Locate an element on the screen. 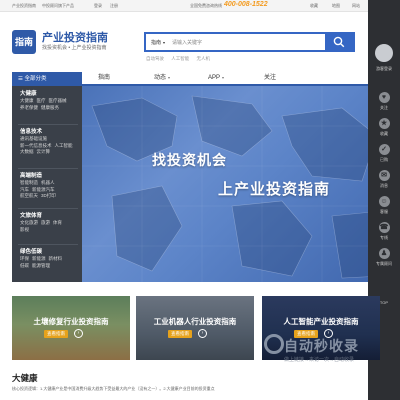  watermark-logo-icon is located at coordinates (274, 344).